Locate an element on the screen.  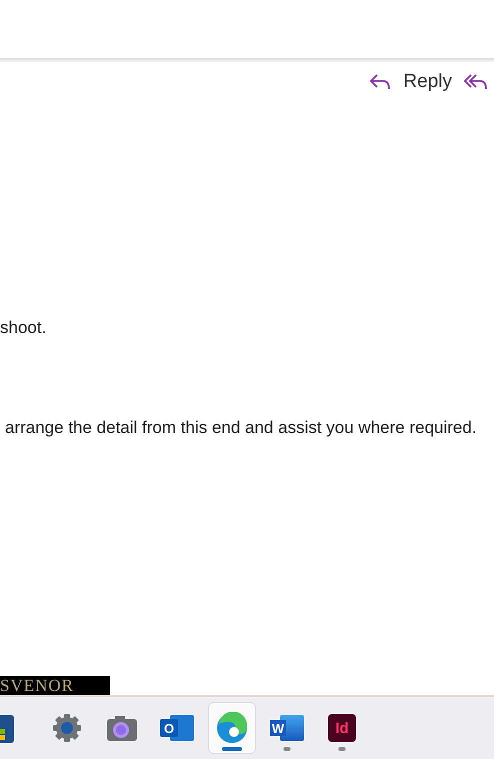
store-icon is located at coordinates (7, 728).